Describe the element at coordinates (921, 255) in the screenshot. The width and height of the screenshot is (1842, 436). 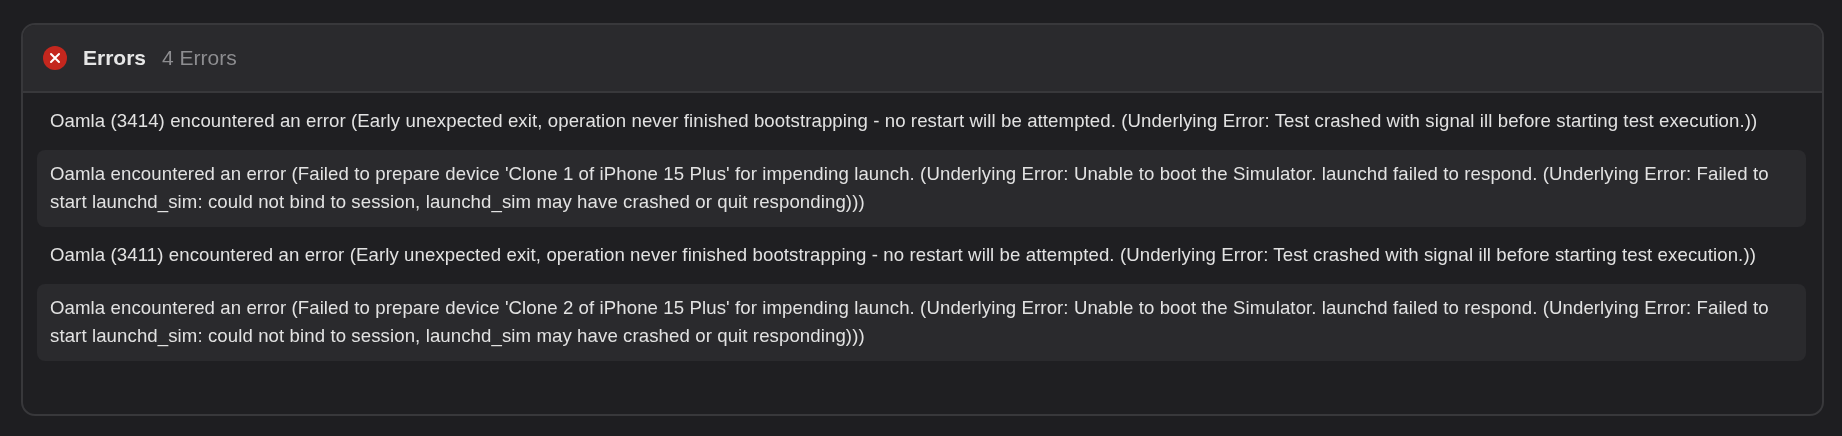
I see `error-message: Oamla (3411) encountered an error (Early unexpected exit, operation never finished bootstrapping - no restart will be attempted. (Underlying Error: Test crashed with signal ill before starting test execution.))` at that location.